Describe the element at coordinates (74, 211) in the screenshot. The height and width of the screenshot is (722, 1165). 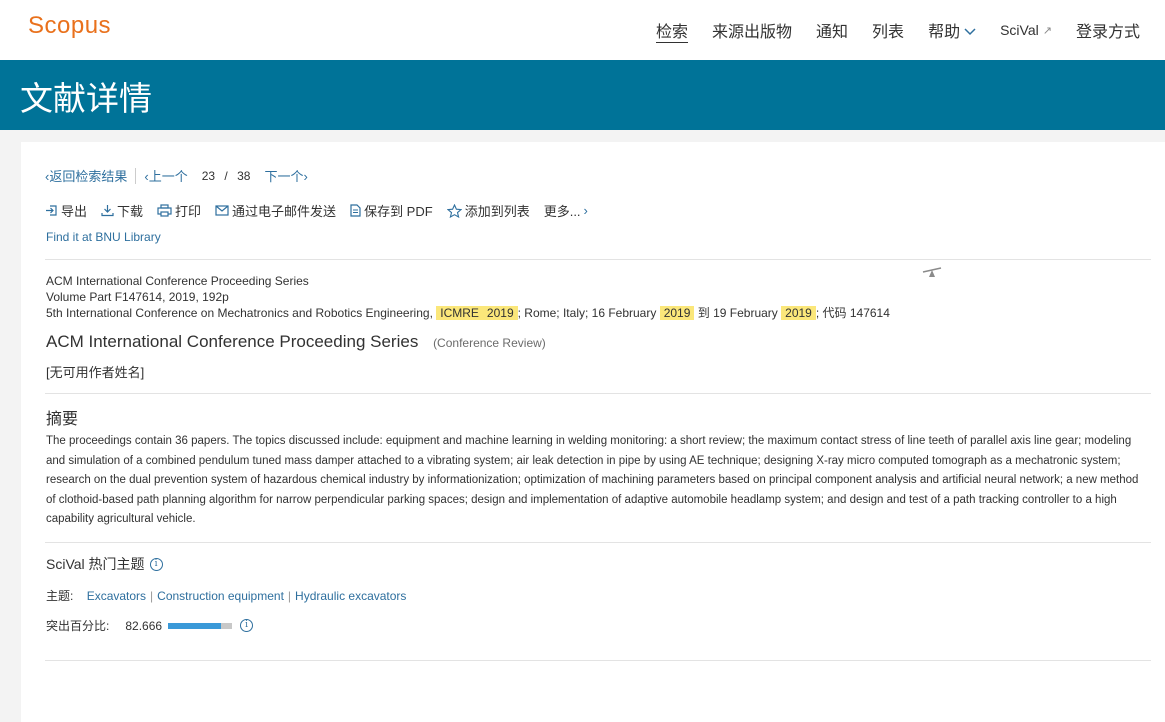
I see `export-label: 导出` at that location.